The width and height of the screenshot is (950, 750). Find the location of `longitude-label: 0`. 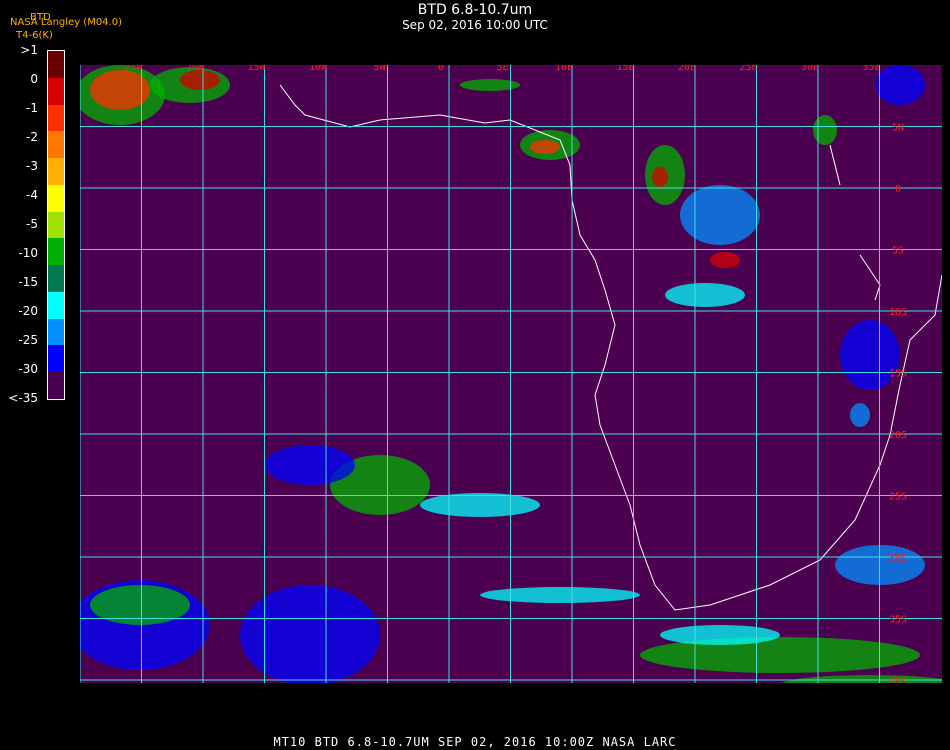

longitude-label: 0 is located at coordinates (441, 69).